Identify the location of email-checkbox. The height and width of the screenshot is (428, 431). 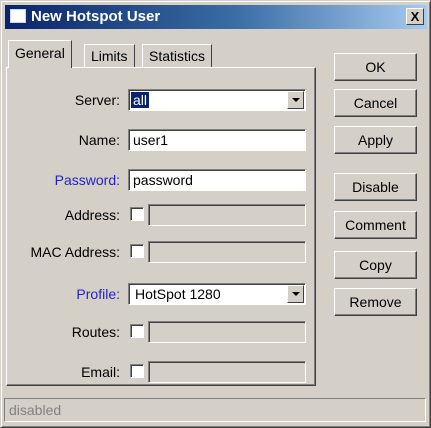
(137, 371).